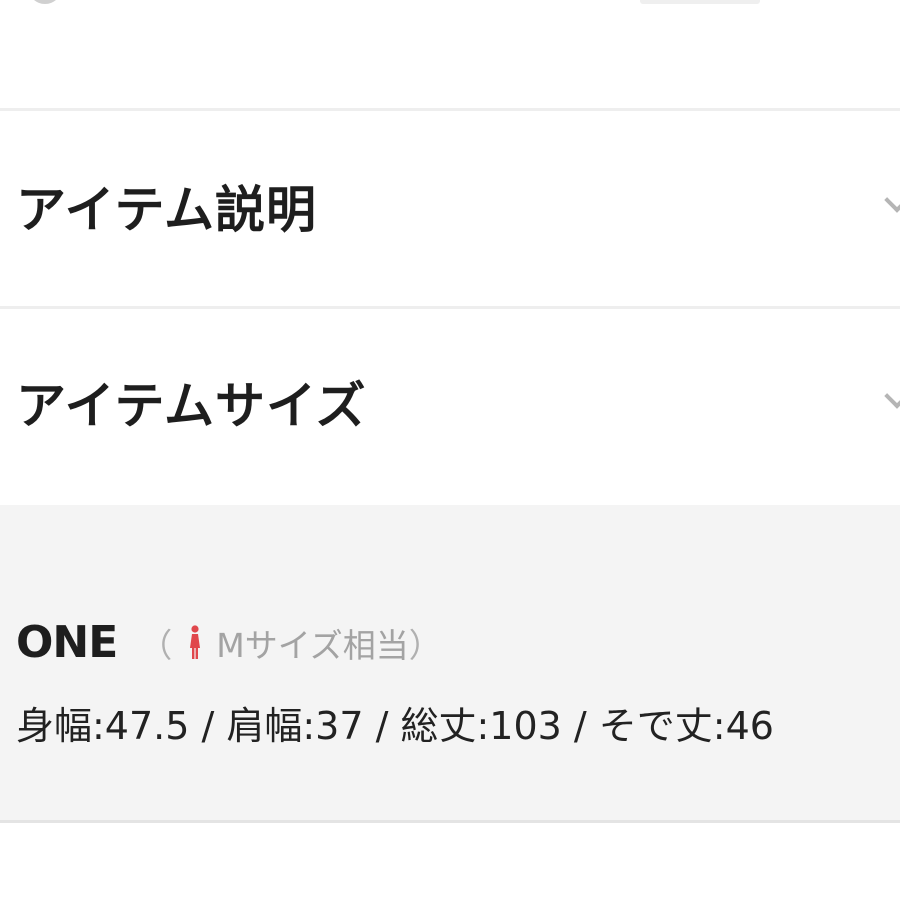 The height and width of the screenshot is (900, 900). I want to click on bottom-empty-area, so click(450, 861).